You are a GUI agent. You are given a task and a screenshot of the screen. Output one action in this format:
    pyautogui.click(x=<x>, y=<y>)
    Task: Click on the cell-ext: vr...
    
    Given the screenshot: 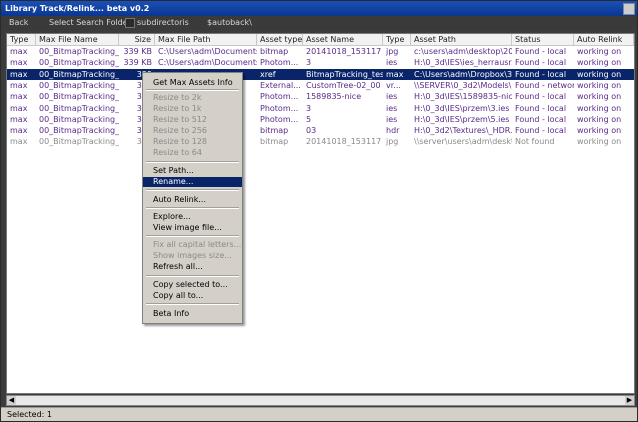 What is the action you would take?
    pyautogui.click(x=393, y=85)
    